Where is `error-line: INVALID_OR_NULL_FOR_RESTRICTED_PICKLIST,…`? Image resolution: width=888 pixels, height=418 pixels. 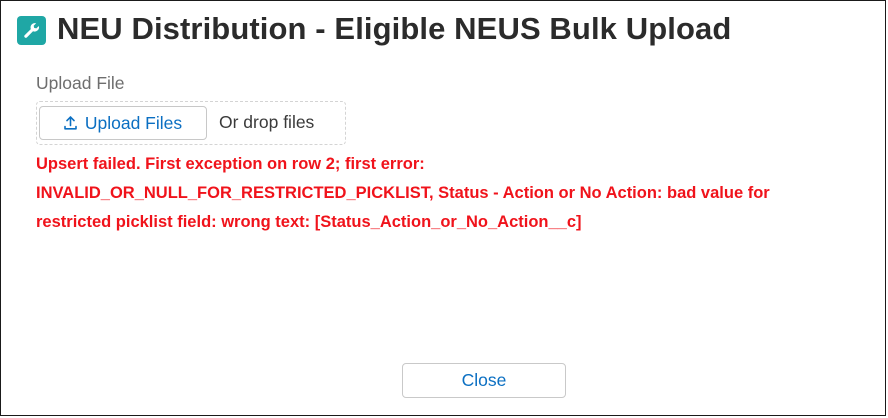 error-line: INVALID_OR_NULL_FOR_RESTRICTED_PICKLIST,… is located at coordinates (403, 193).